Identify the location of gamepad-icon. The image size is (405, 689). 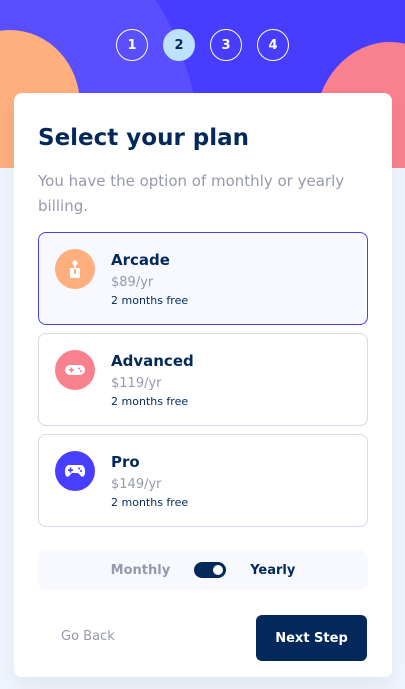
(75, 370).